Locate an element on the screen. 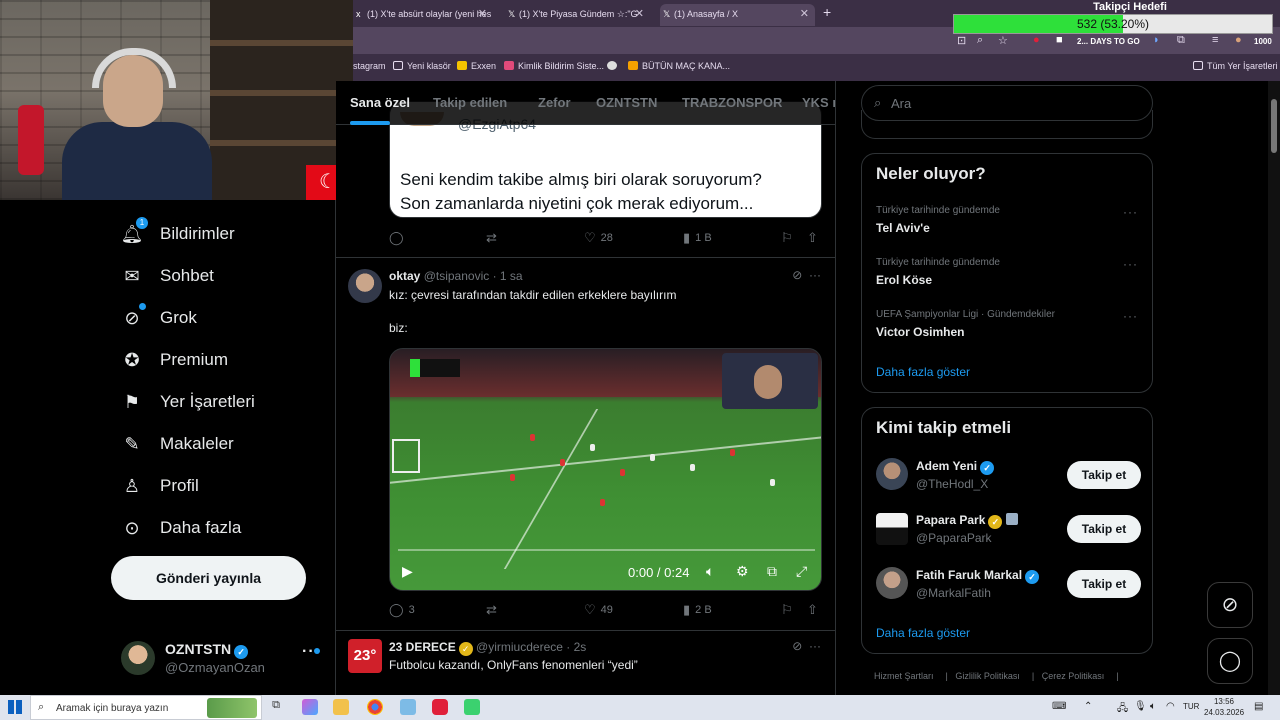 This screenshot has width=1280, height=720. extension-icon: ● is located at coordinates (1036, 40).